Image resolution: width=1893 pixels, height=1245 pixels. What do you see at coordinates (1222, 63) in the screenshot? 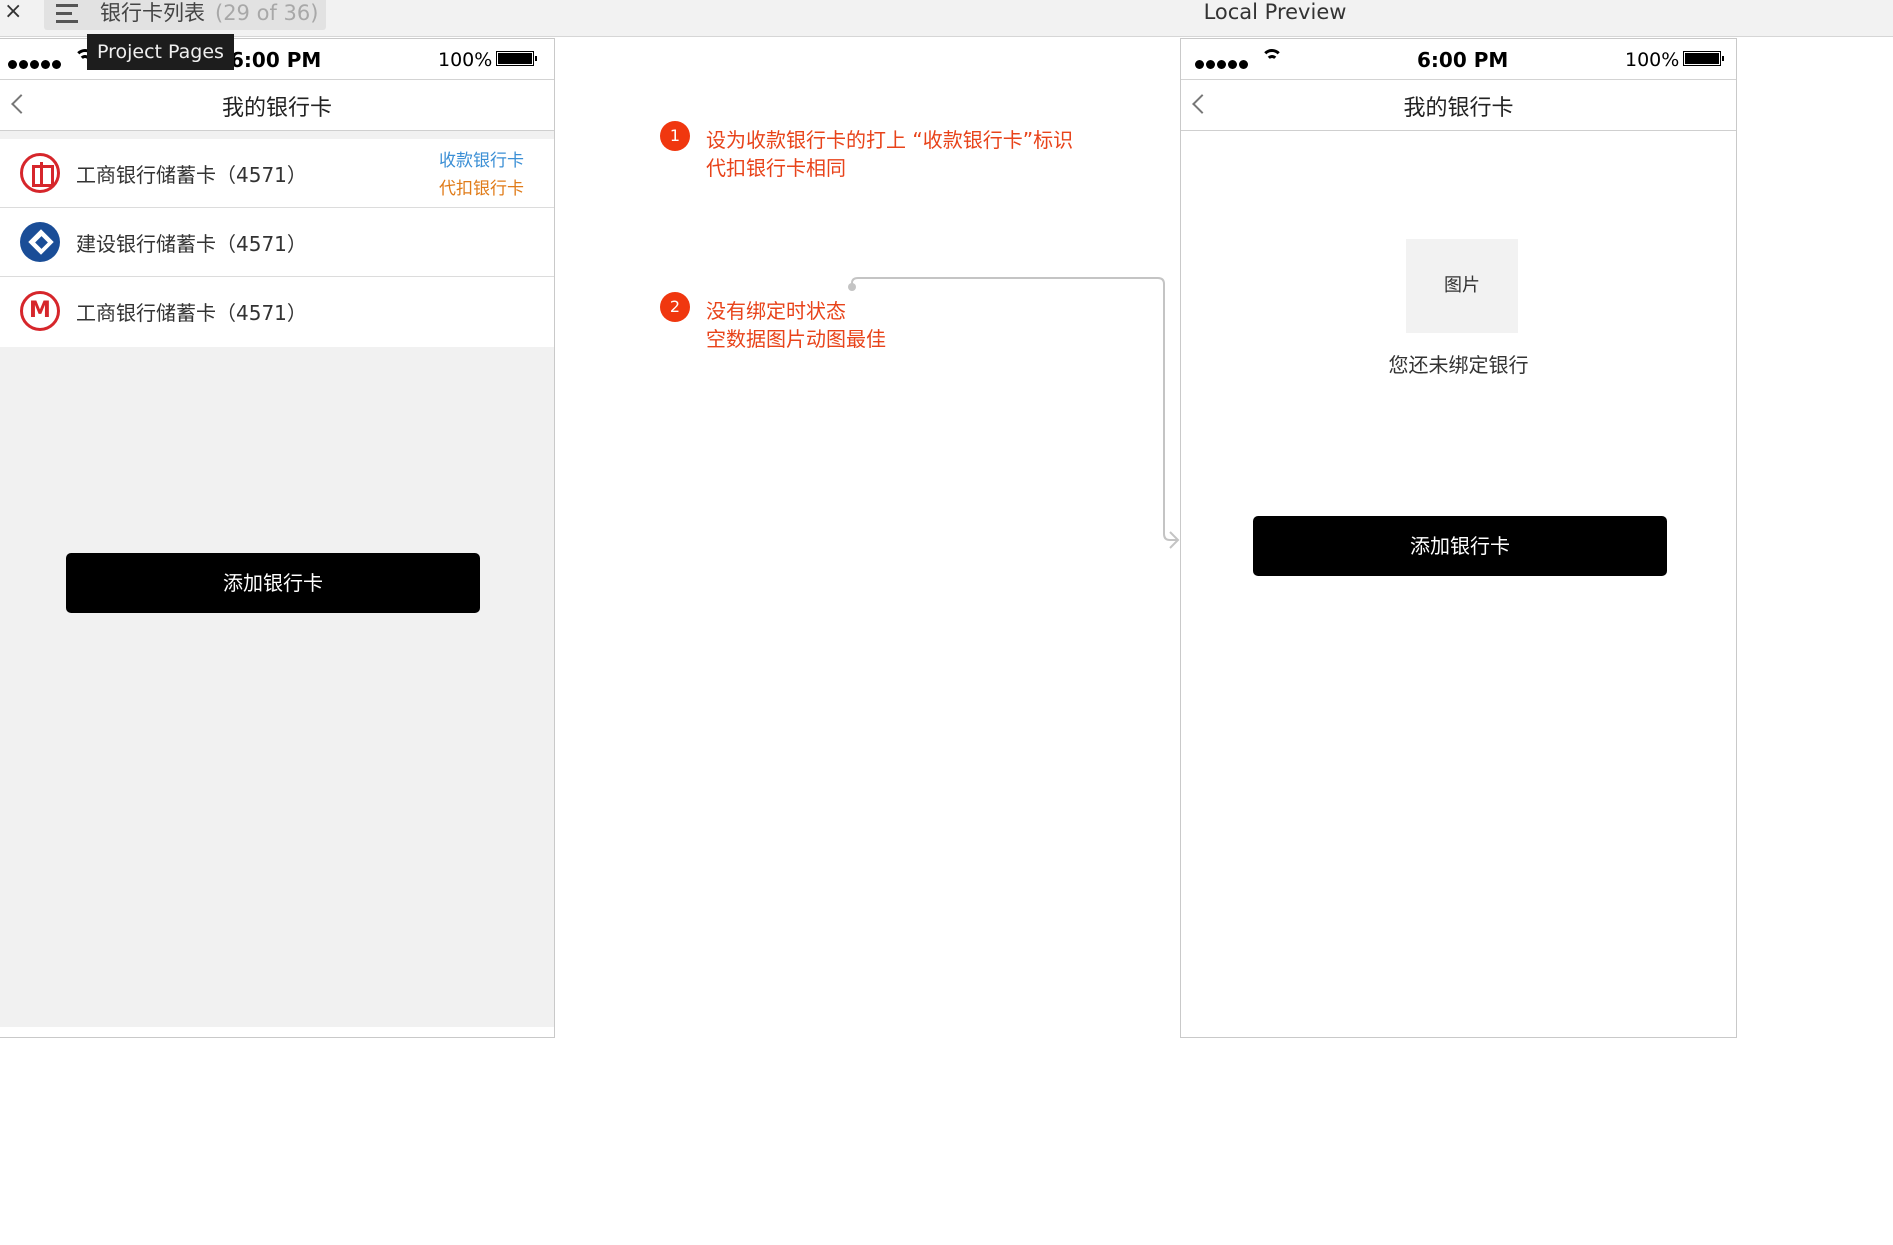
I see `signal-icon` at bounding box center [1222, 63].